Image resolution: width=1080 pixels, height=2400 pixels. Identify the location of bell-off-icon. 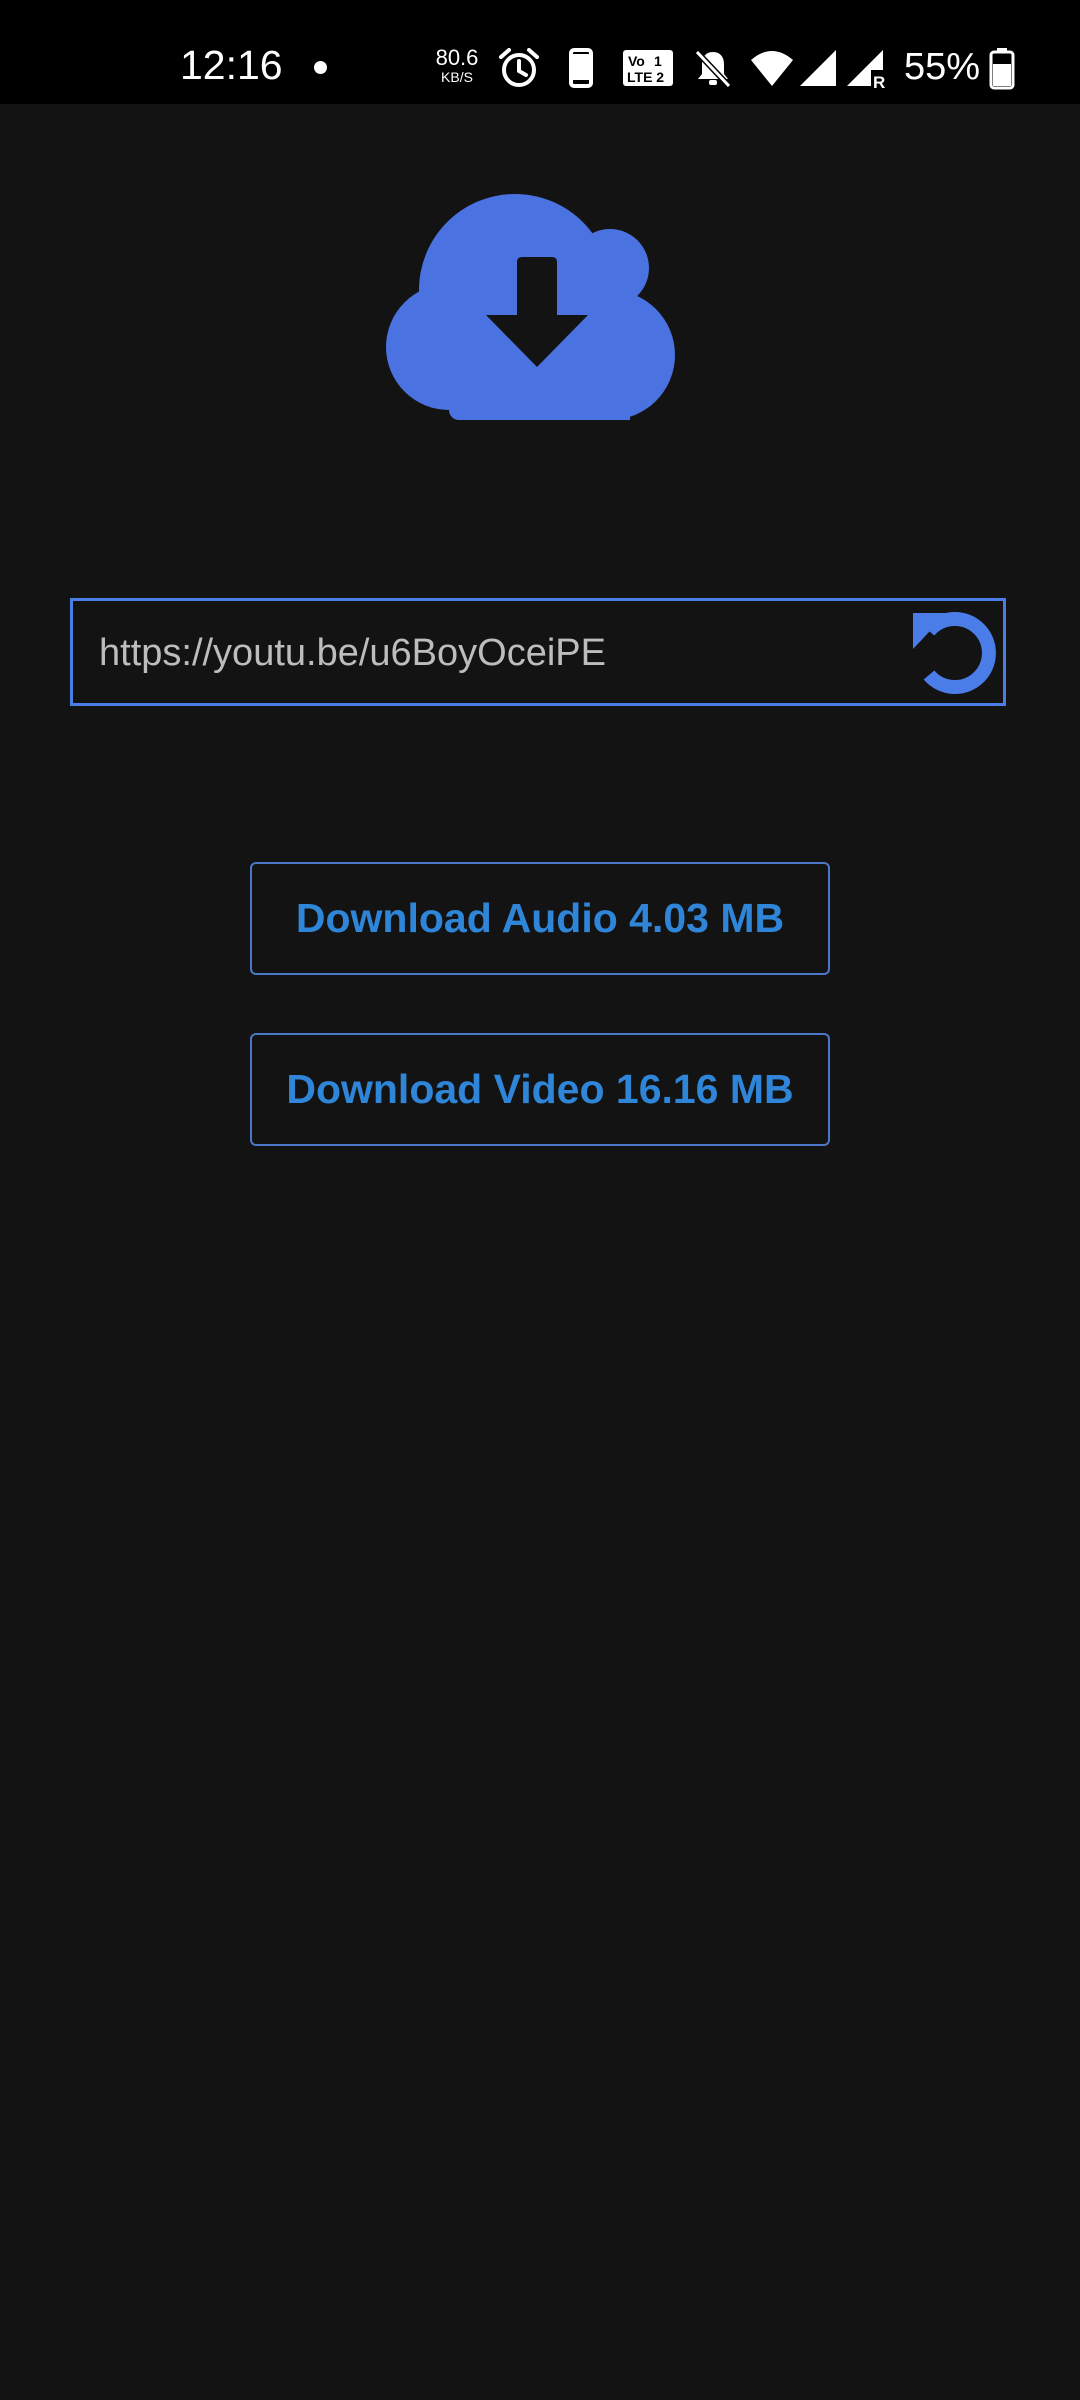
(713, 69).